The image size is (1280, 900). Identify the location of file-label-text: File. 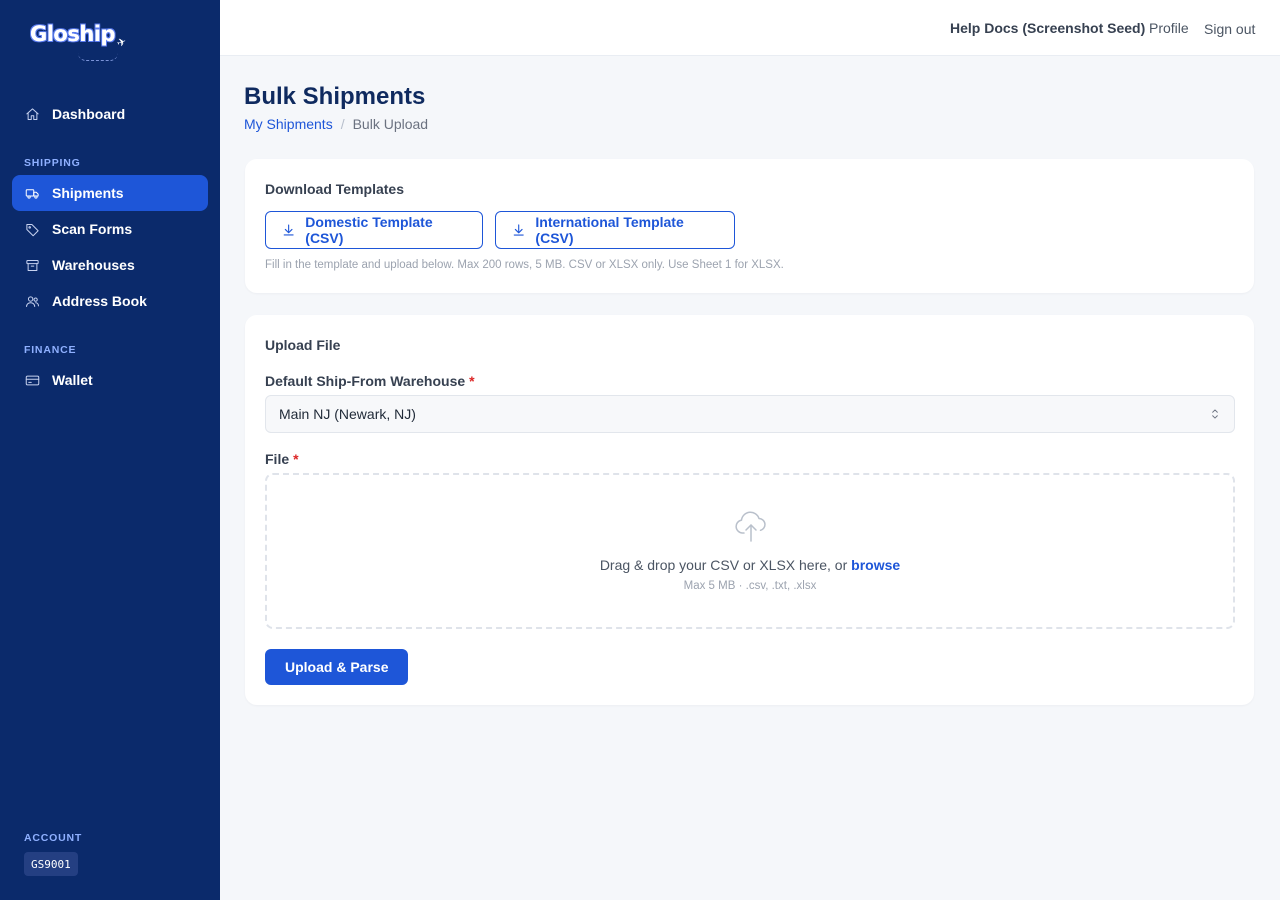
(277, 459).